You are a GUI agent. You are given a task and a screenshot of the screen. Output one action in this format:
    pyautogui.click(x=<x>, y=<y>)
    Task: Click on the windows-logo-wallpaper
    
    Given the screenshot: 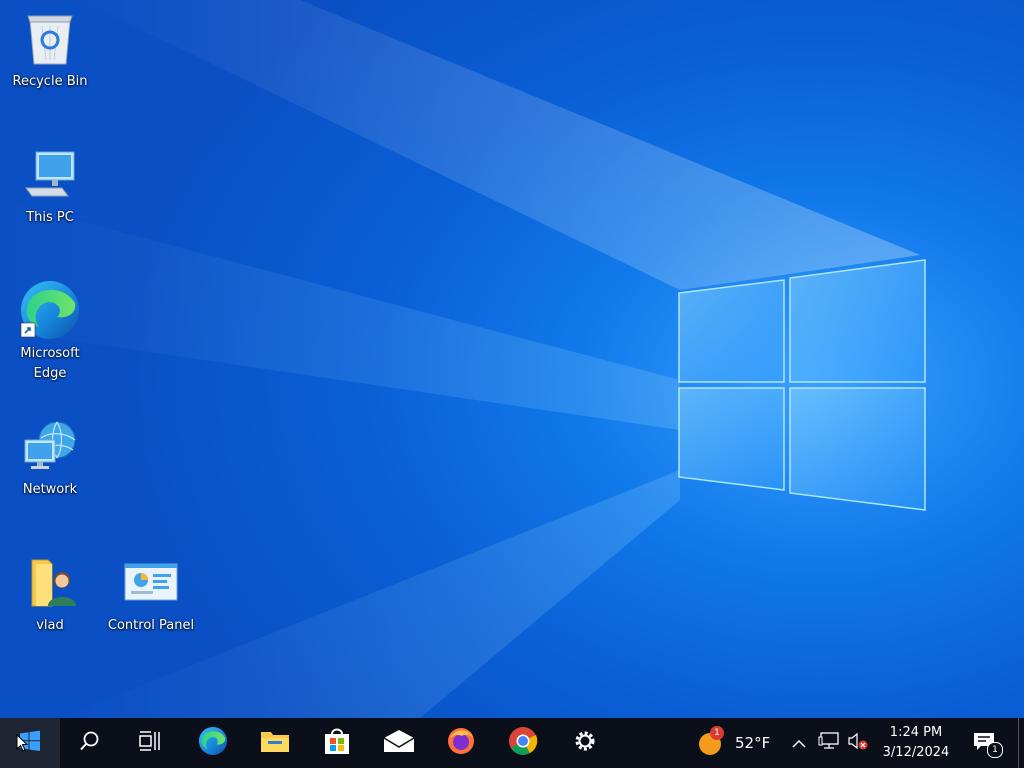 What is the action you would take?
    pyautogui.click(x=802, y=385)
    